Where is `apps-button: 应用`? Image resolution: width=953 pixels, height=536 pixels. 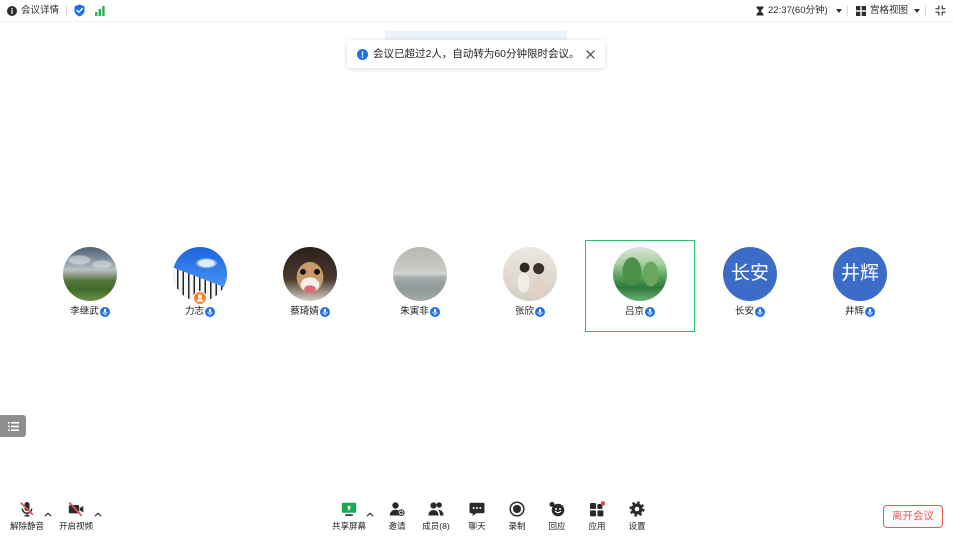 apps-button: 应用 is located at coordinates (597, 517).